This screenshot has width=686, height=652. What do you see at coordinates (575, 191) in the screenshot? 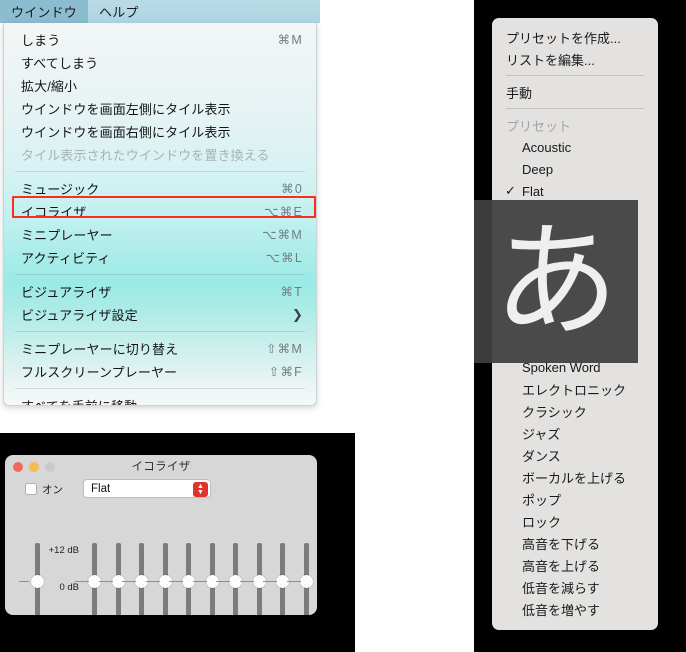
I see `preset-item-flat: ✓ Flat` at bounding box center [575, 191].